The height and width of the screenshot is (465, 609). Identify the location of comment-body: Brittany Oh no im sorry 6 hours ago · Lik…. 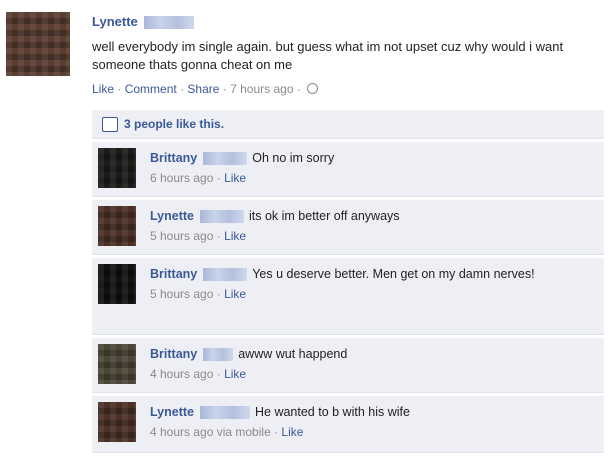
(370, 168).